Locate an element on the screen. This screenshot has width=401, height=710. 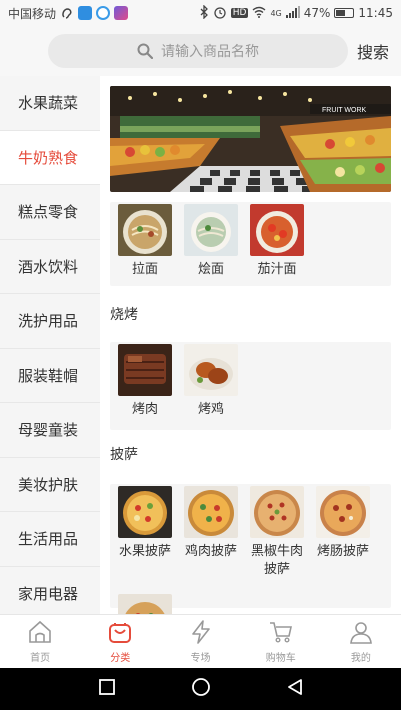
product-name: 烩面 is located at coordinates (210, 269).